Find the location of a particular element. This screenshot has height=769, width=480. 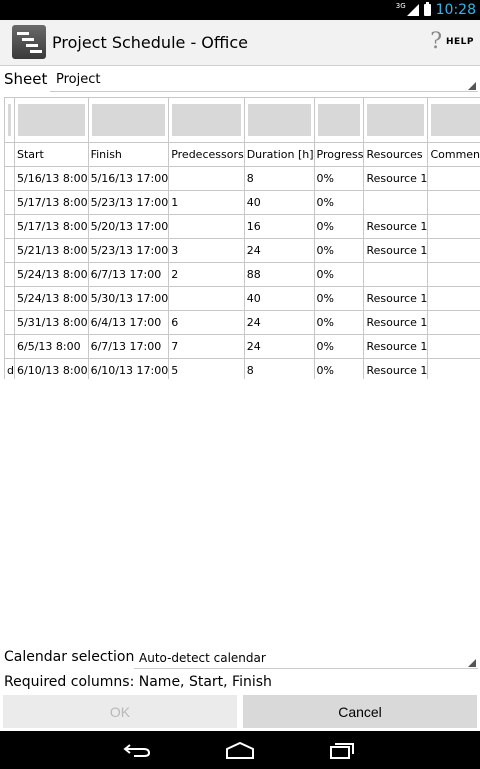

signal-icon is located at coordinates (412, 10).